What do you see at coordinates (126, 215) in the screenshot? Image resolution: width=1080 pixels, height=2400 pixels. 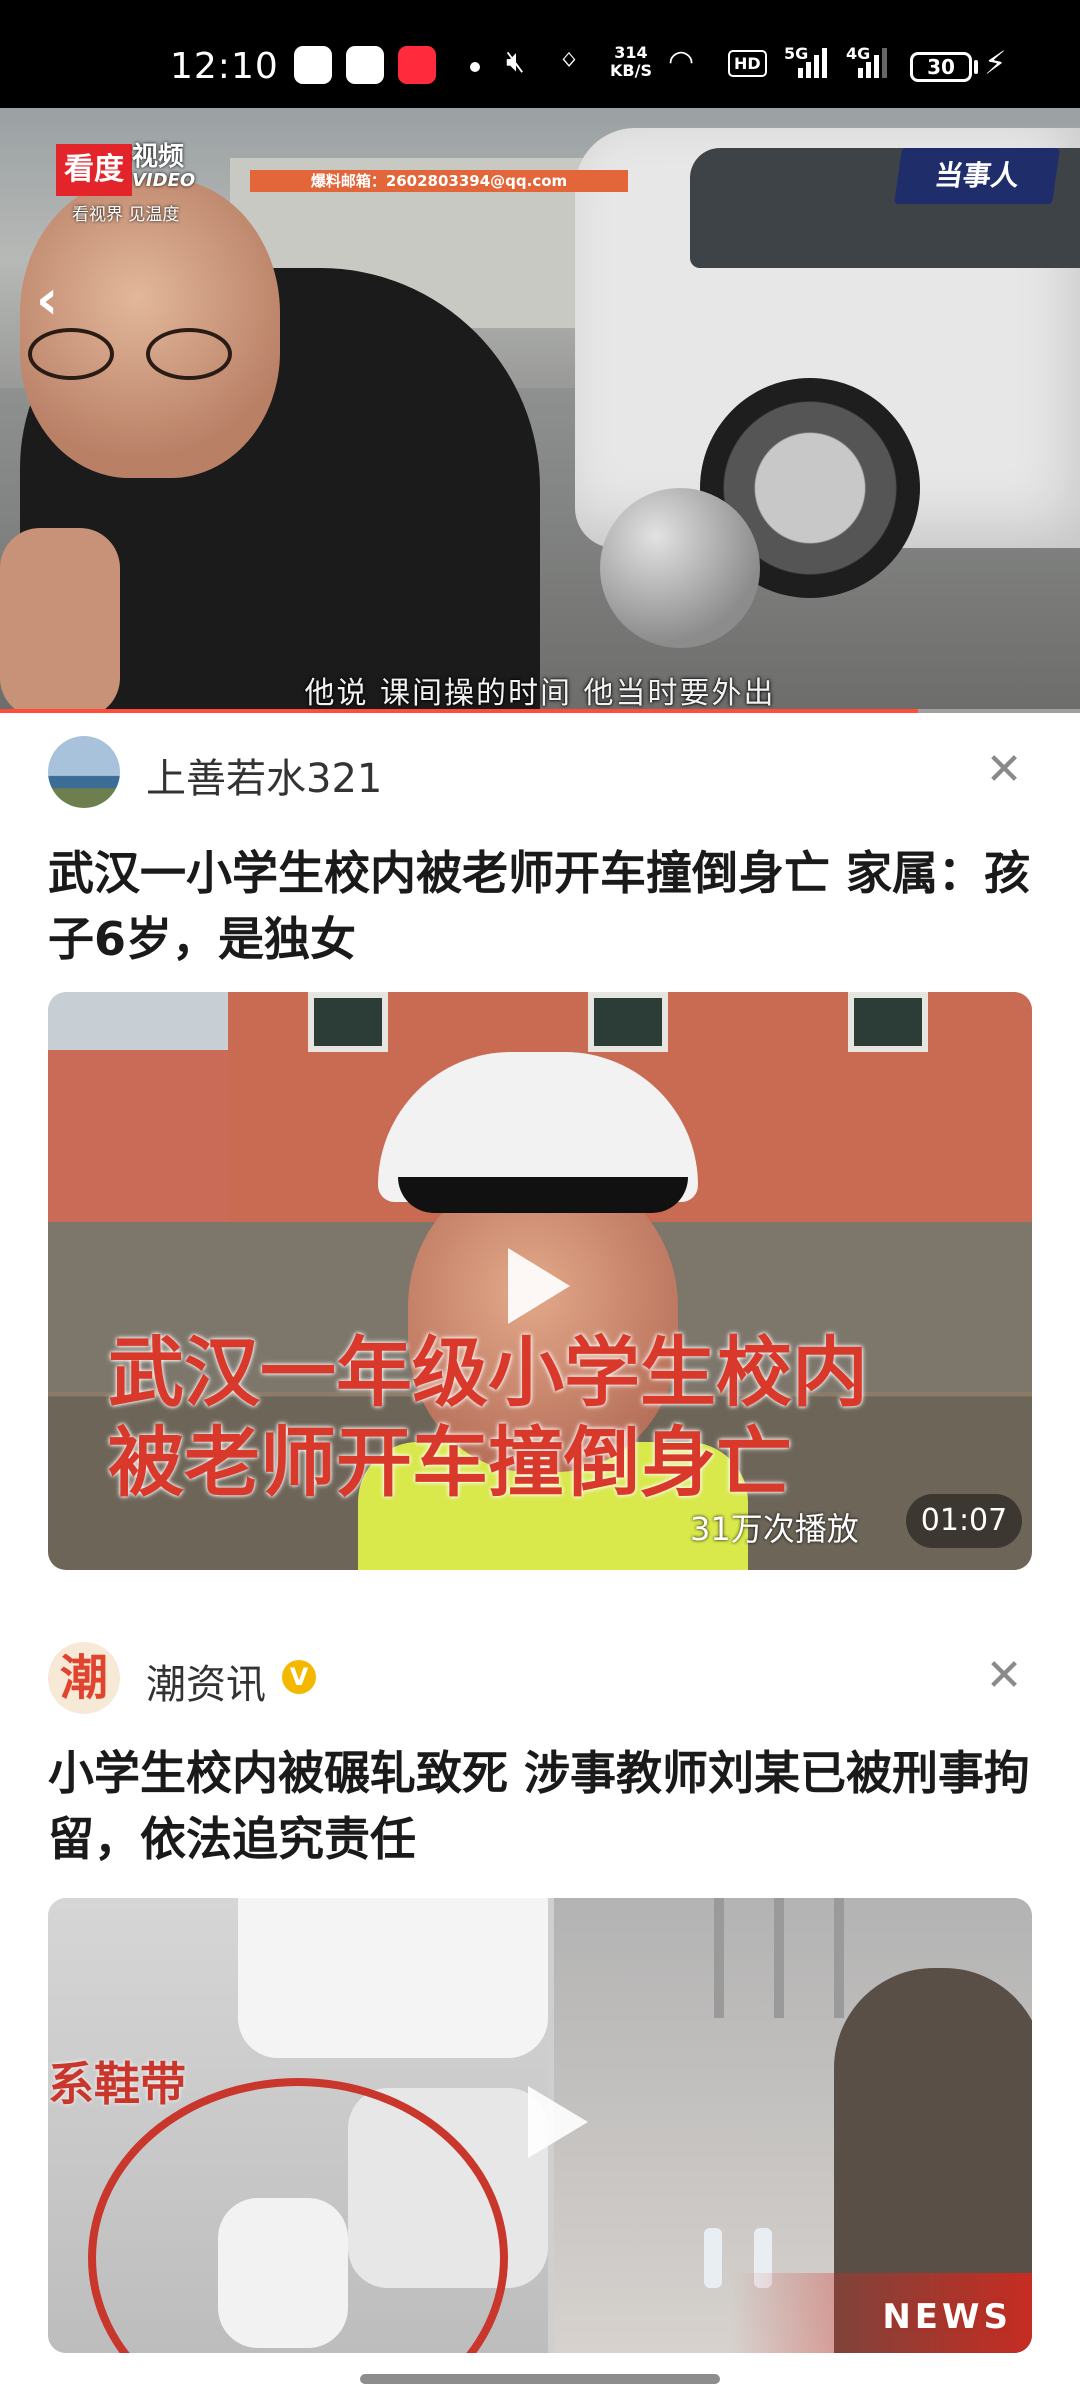 I see `logo-slogan: 看视界 见温度` at bounding box center [126, 215].